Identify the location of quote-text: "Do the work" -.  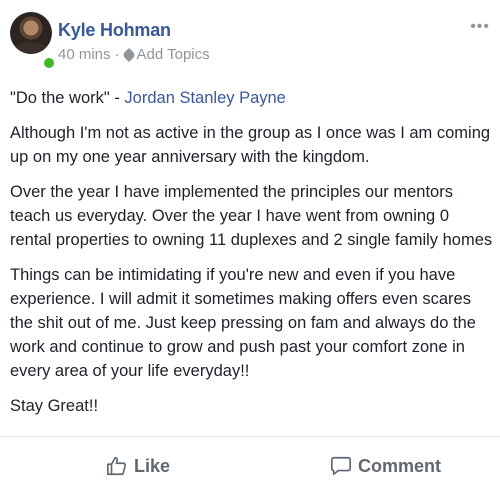
(67, 98).